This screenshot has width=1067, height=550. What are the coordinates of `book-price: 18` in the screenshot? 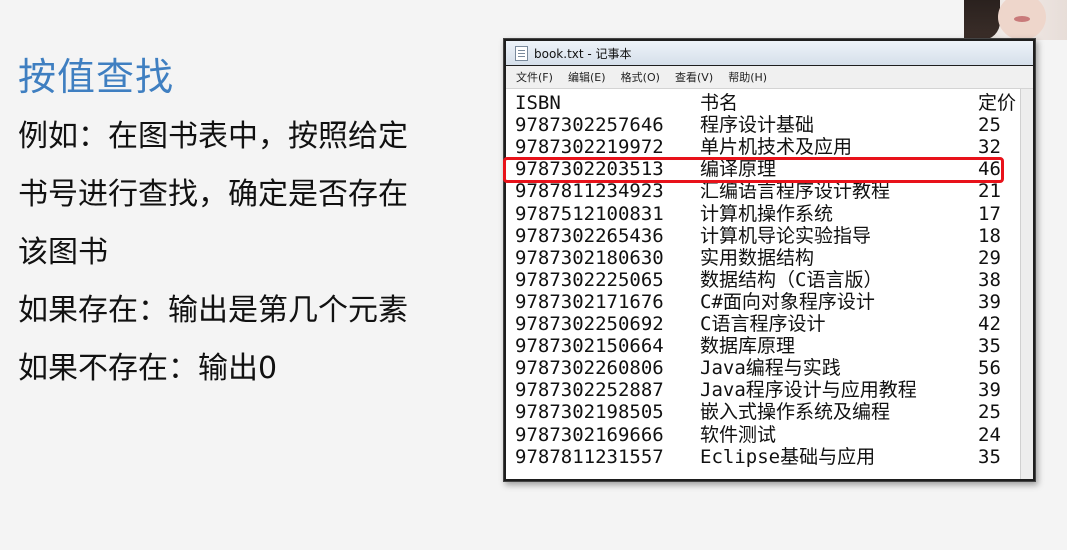 It's located at (989, 235).